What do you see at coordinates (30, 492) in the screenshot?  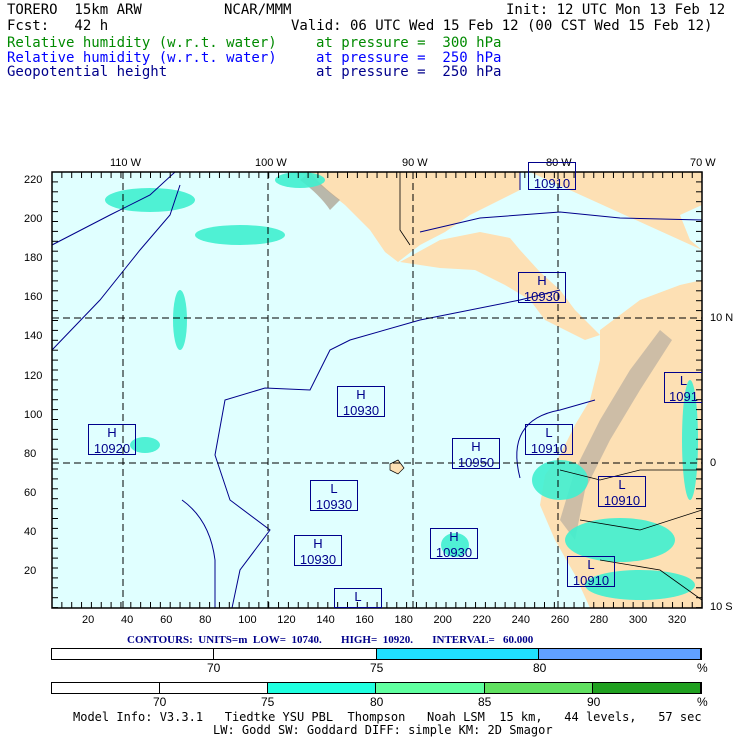 I see `y-axis-label: 60` at bounding box center [30, 492].